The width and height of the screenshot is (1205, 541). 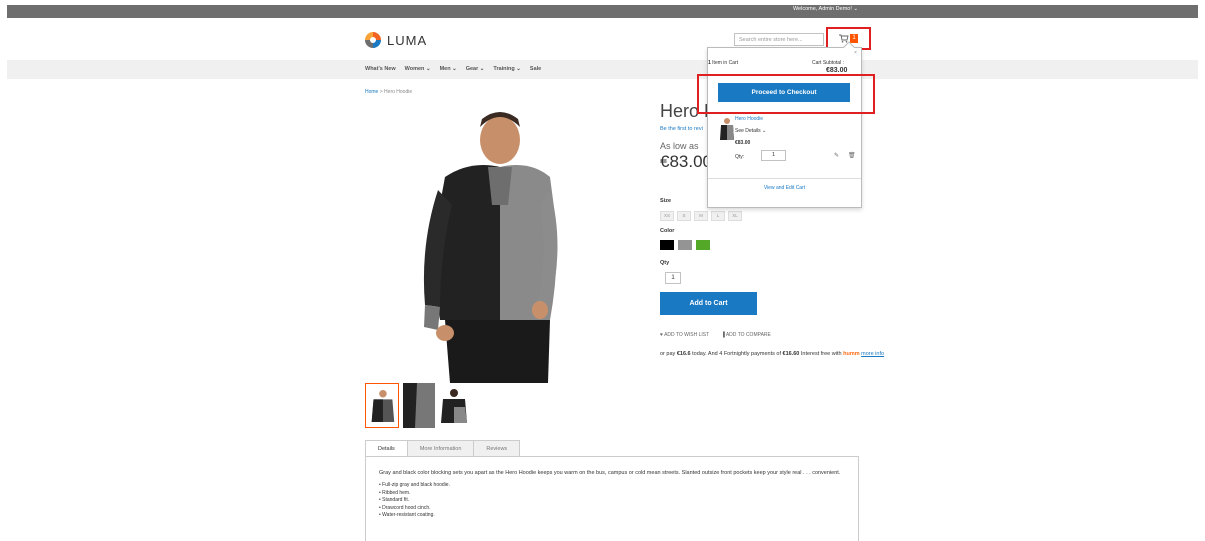 I want to click on color-swatch-black, so click(x=667, y=245).